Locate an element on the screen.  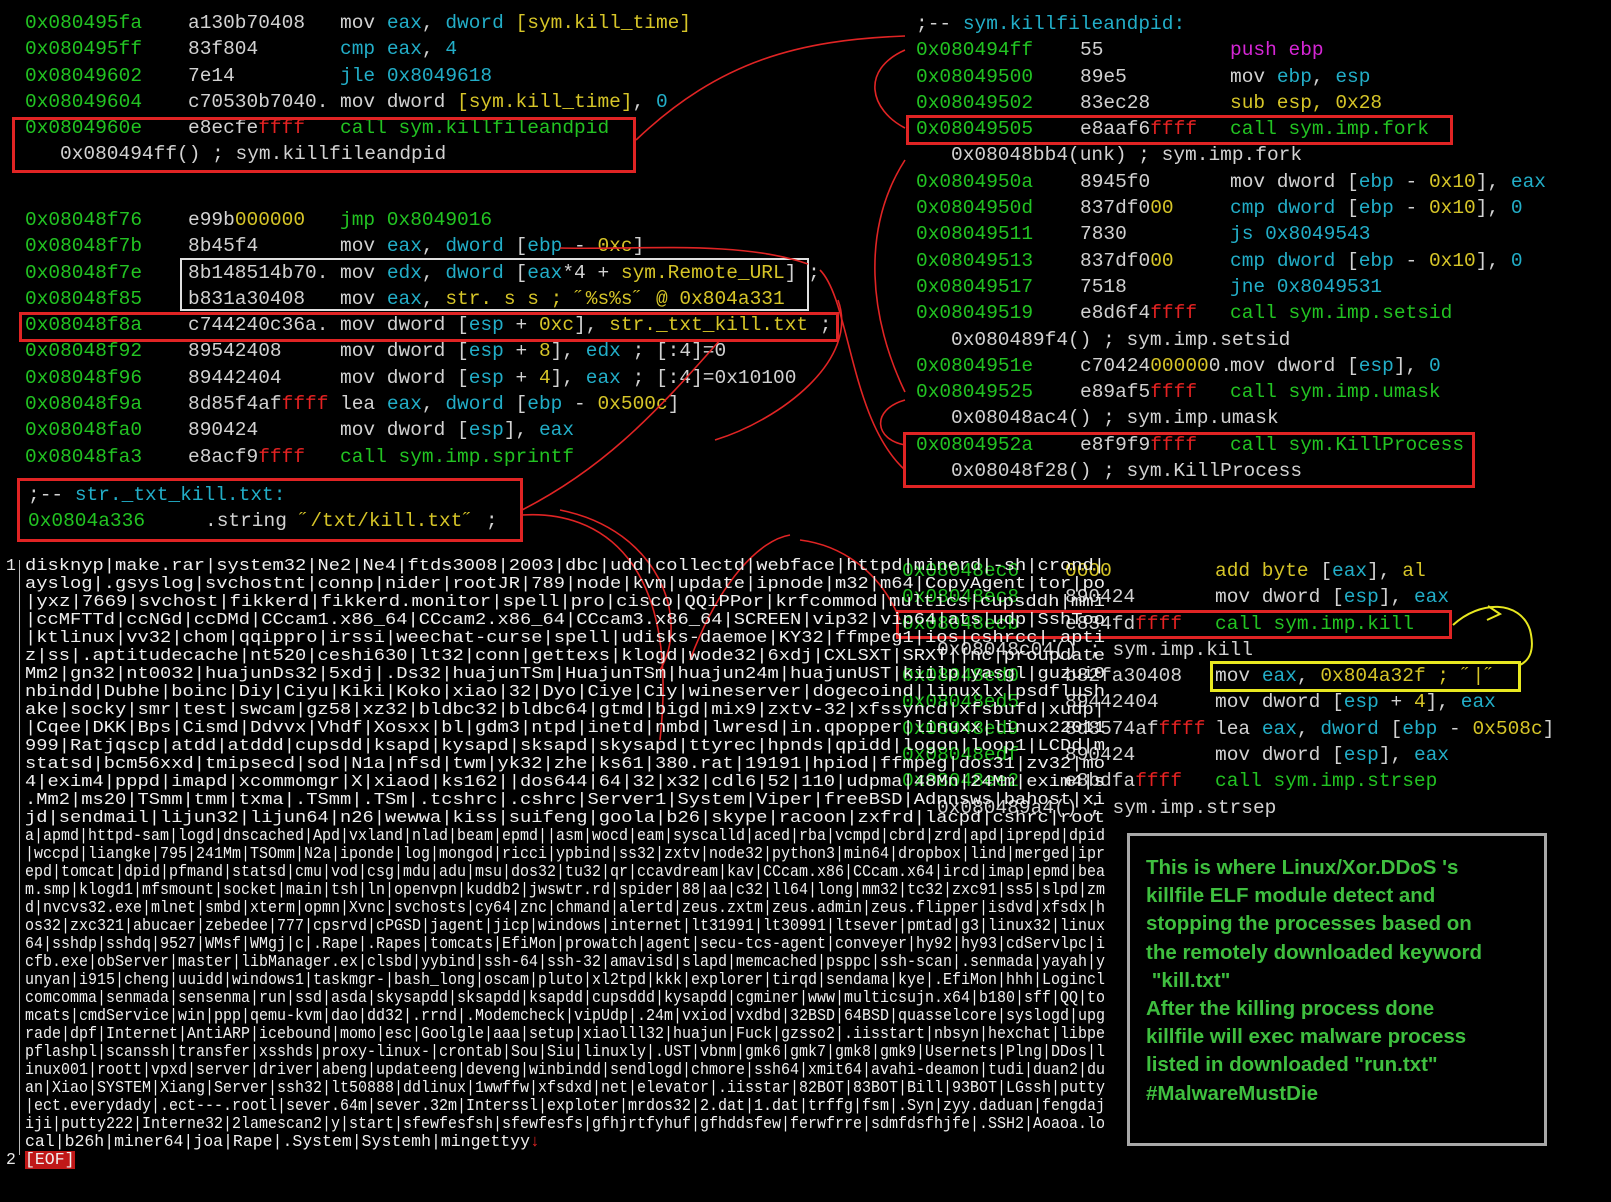
line-number: 2 is located at coordinates (11, 1159).